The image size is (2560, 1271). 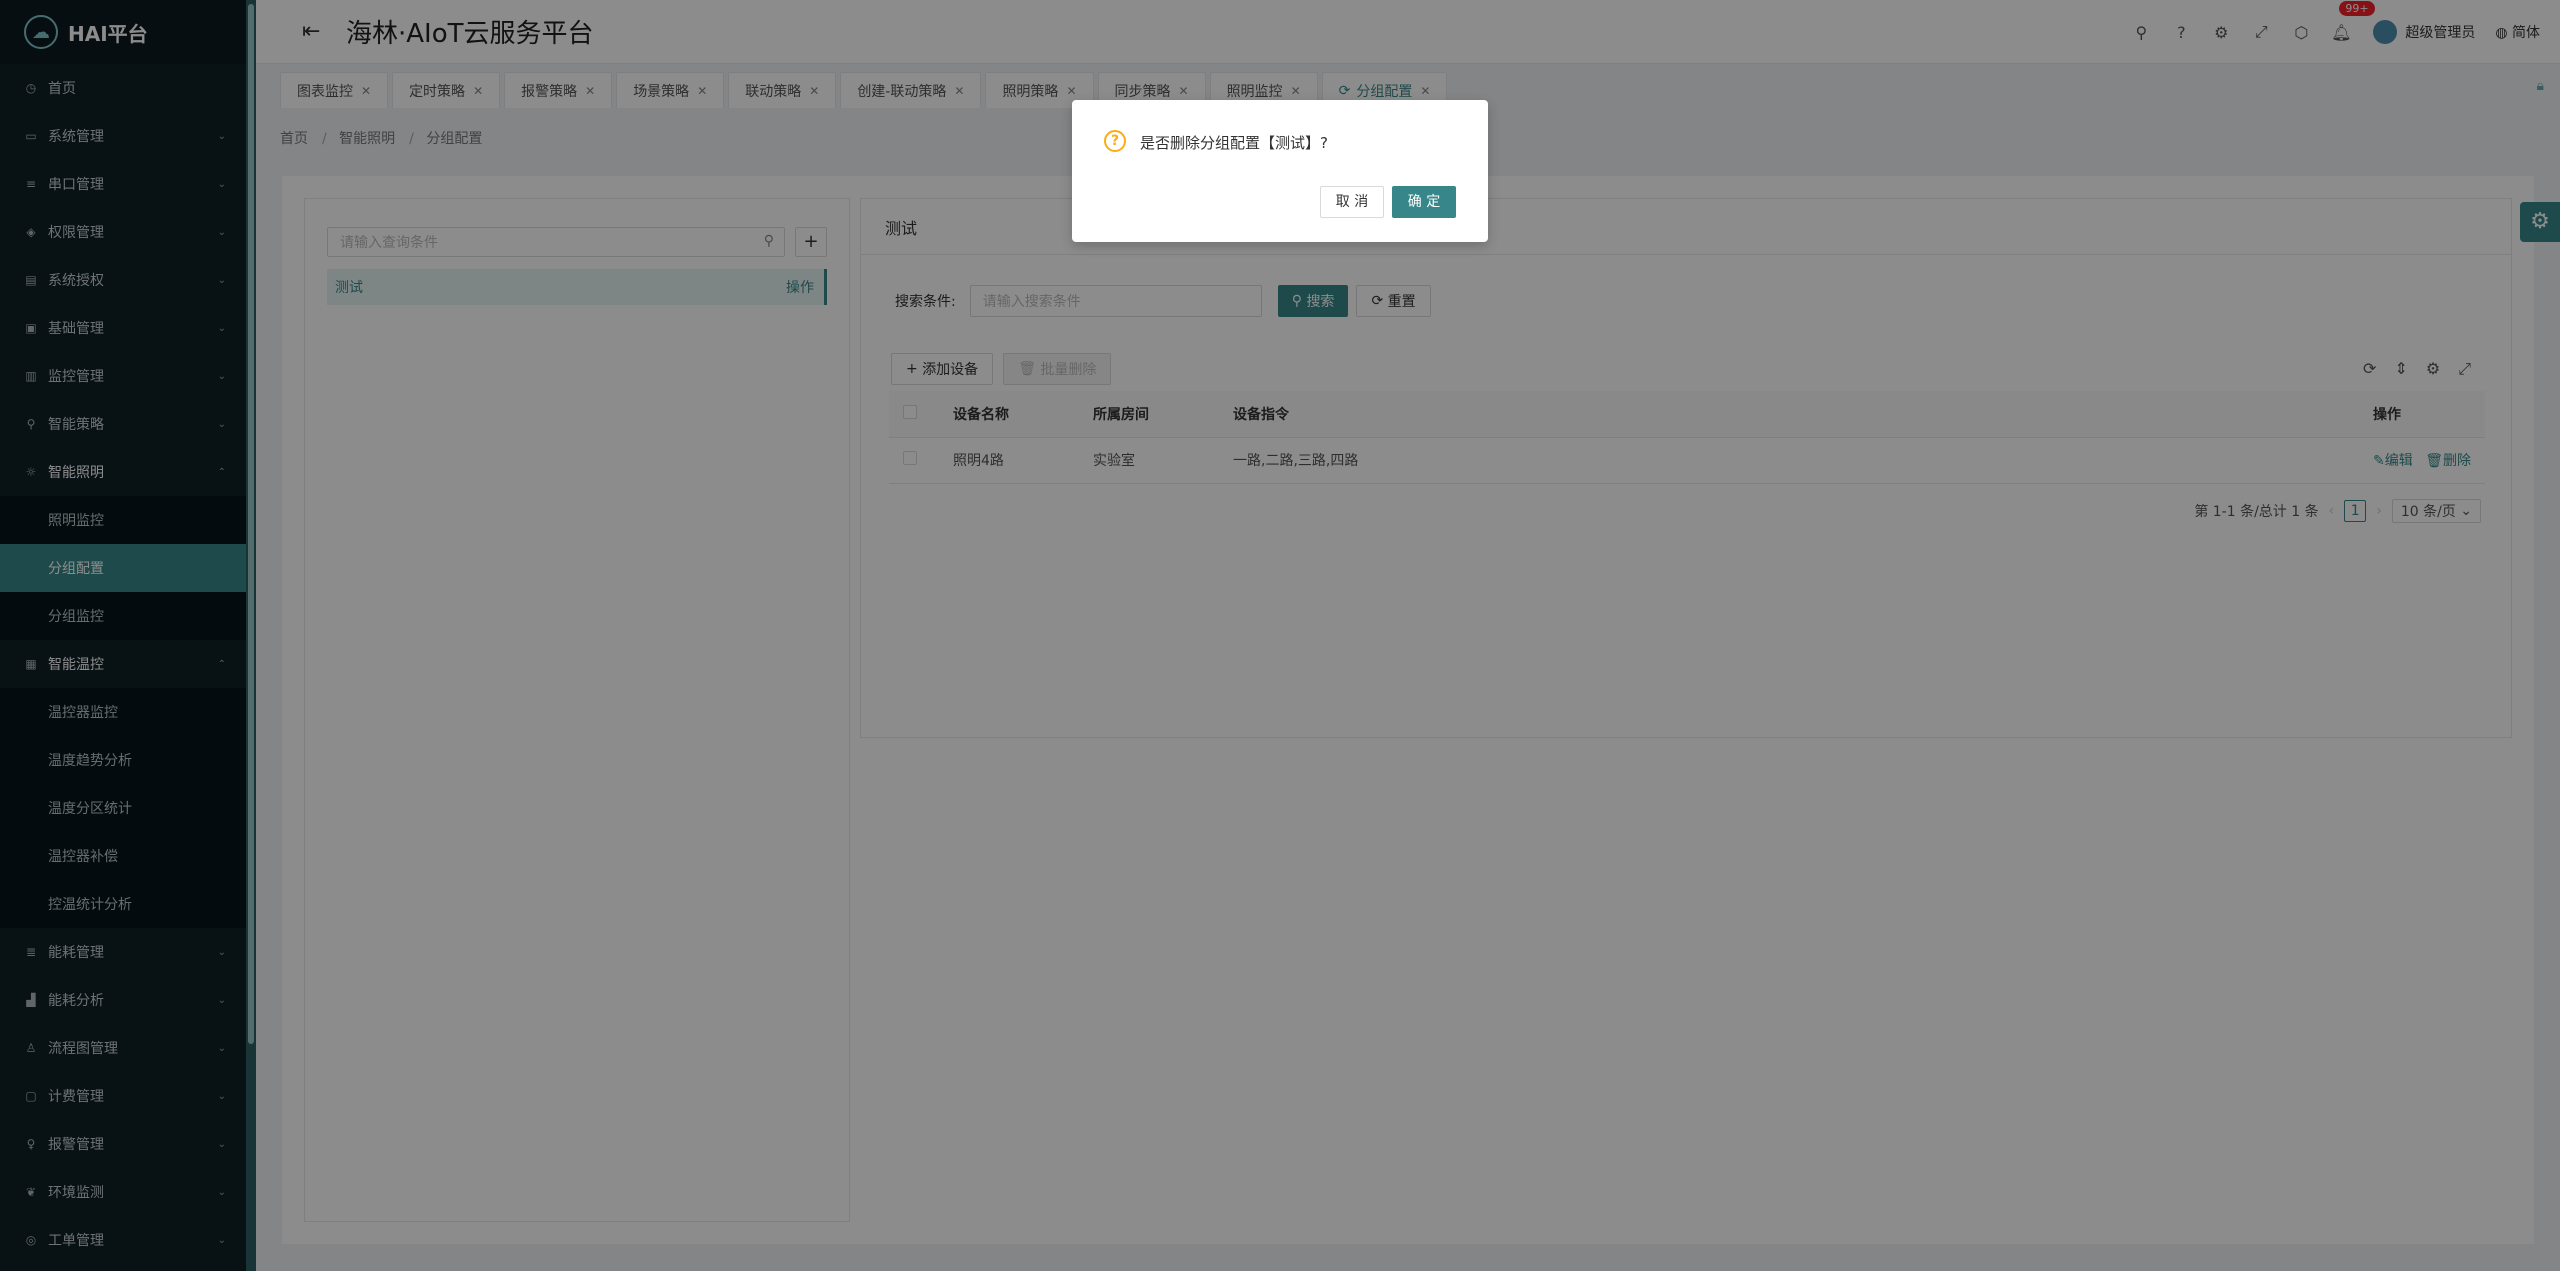 What do you see at coordinates (1280, 171) in the screenshot?
I see `confirm-dialog: ? 是否删除分组配置【测试】? 取 消 确 定` at bounding box center [1280, 171].